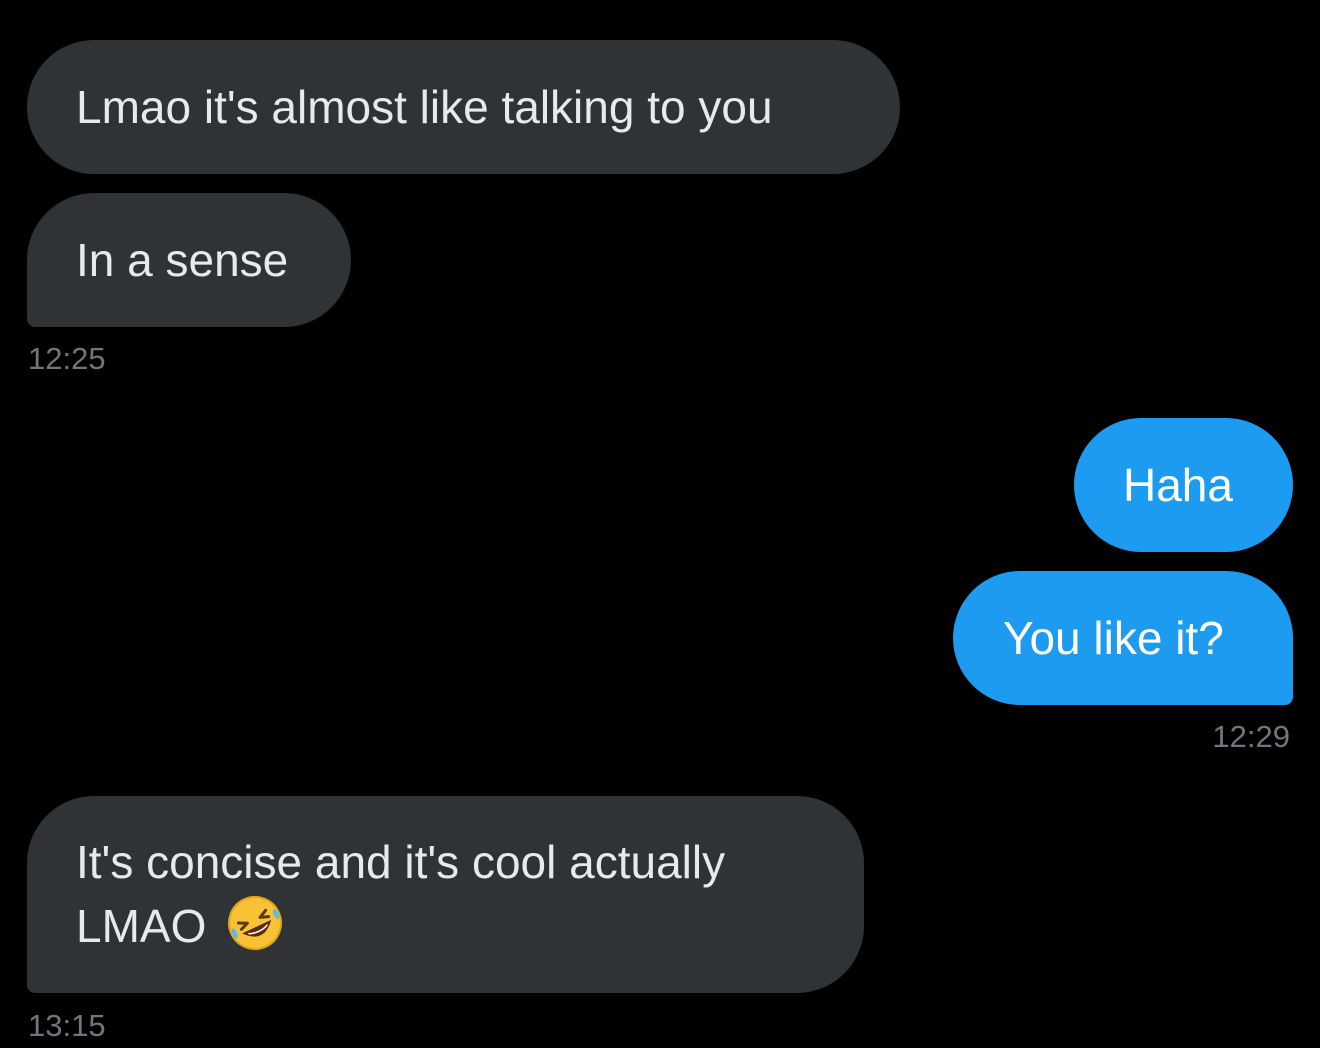  I want to click on message-text: LMAO, so click(141, 926).